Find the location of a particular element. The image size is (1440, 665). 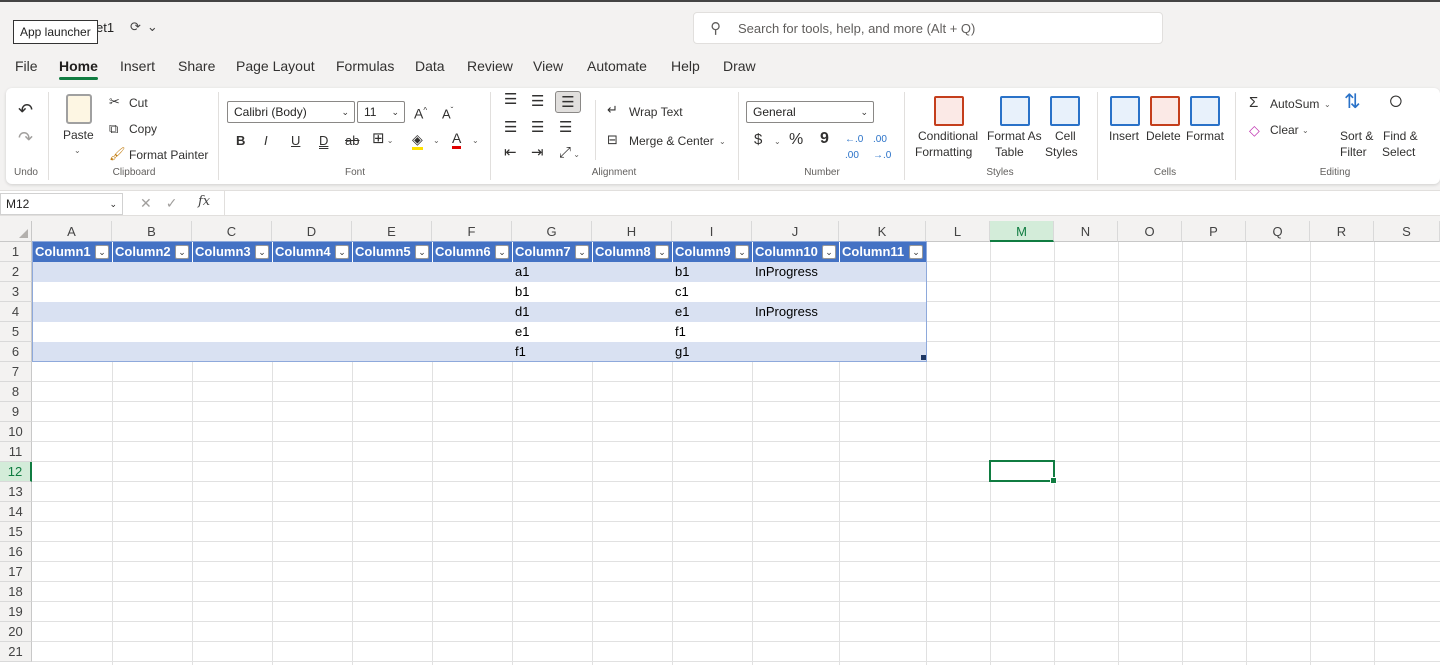

active-cell is located at coordinates (1023, 472).